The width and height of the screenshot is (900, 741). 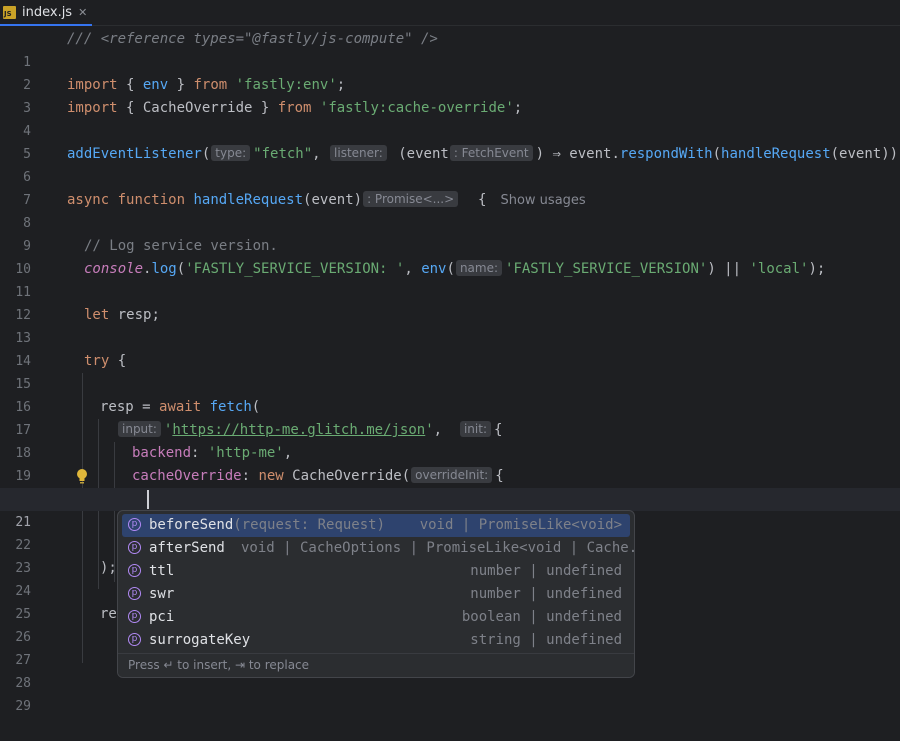 What do you see at coordinates (376, 617) in the screenshot?
I see `completion-item-pci: p pci boolean | undefined` at bounding box center [376, 617].